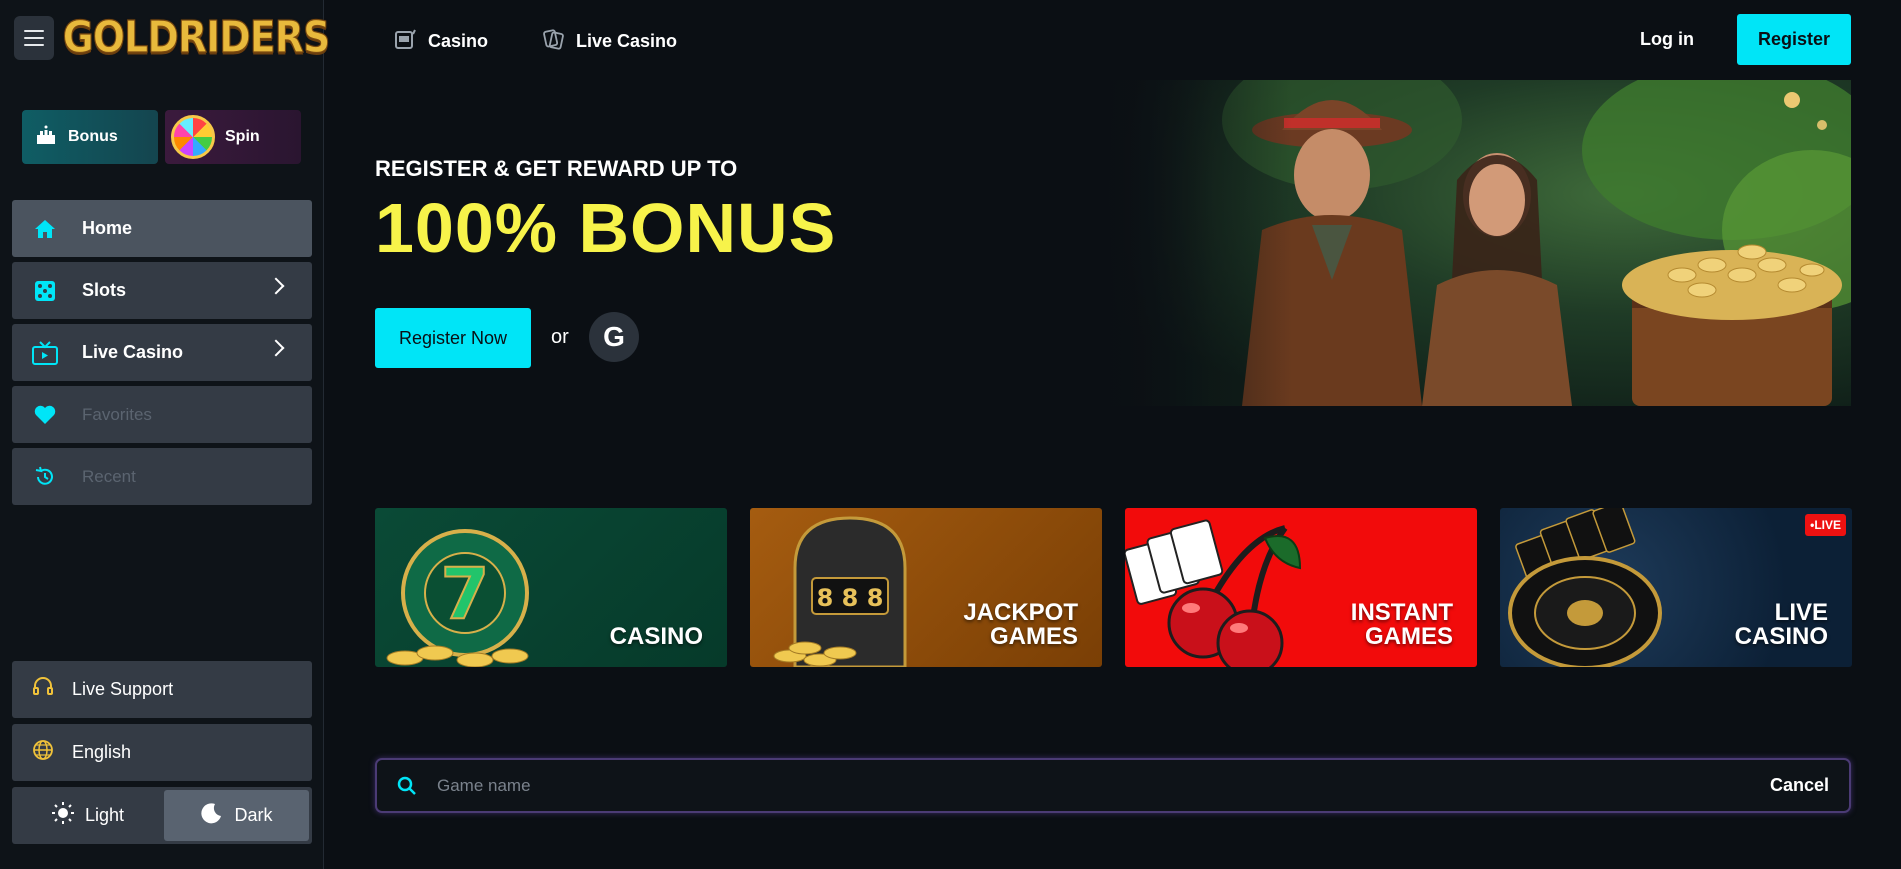  What do you see at coordinates (926, 587) in the screenshot?
I see `category-jackpot-games: 8 8 8 JACKPOT GAMES` at bounding box center [926, 587].